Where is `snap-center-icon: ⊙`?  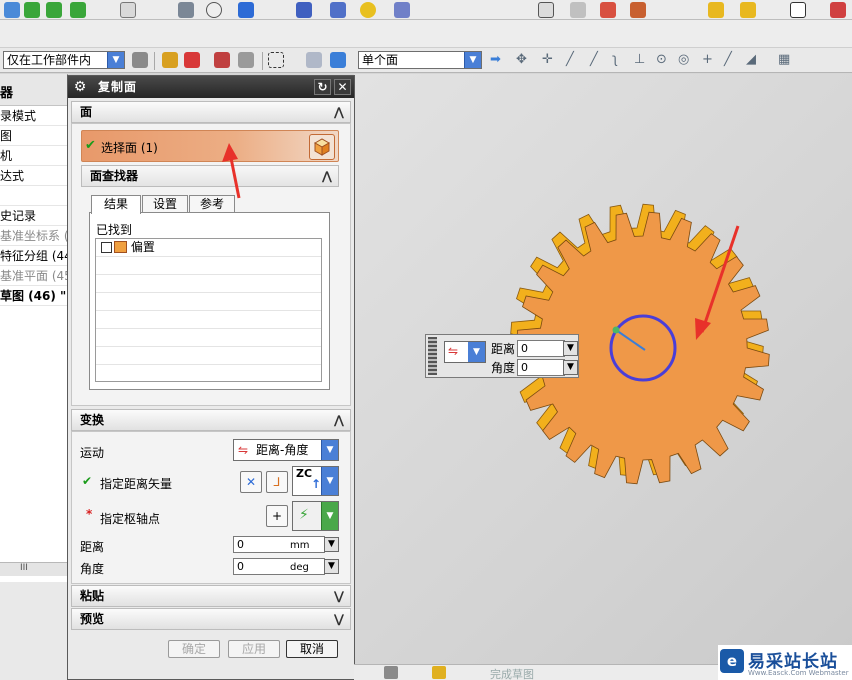 snap-center-icon: ⊙ is located at coordinates (661, 59).